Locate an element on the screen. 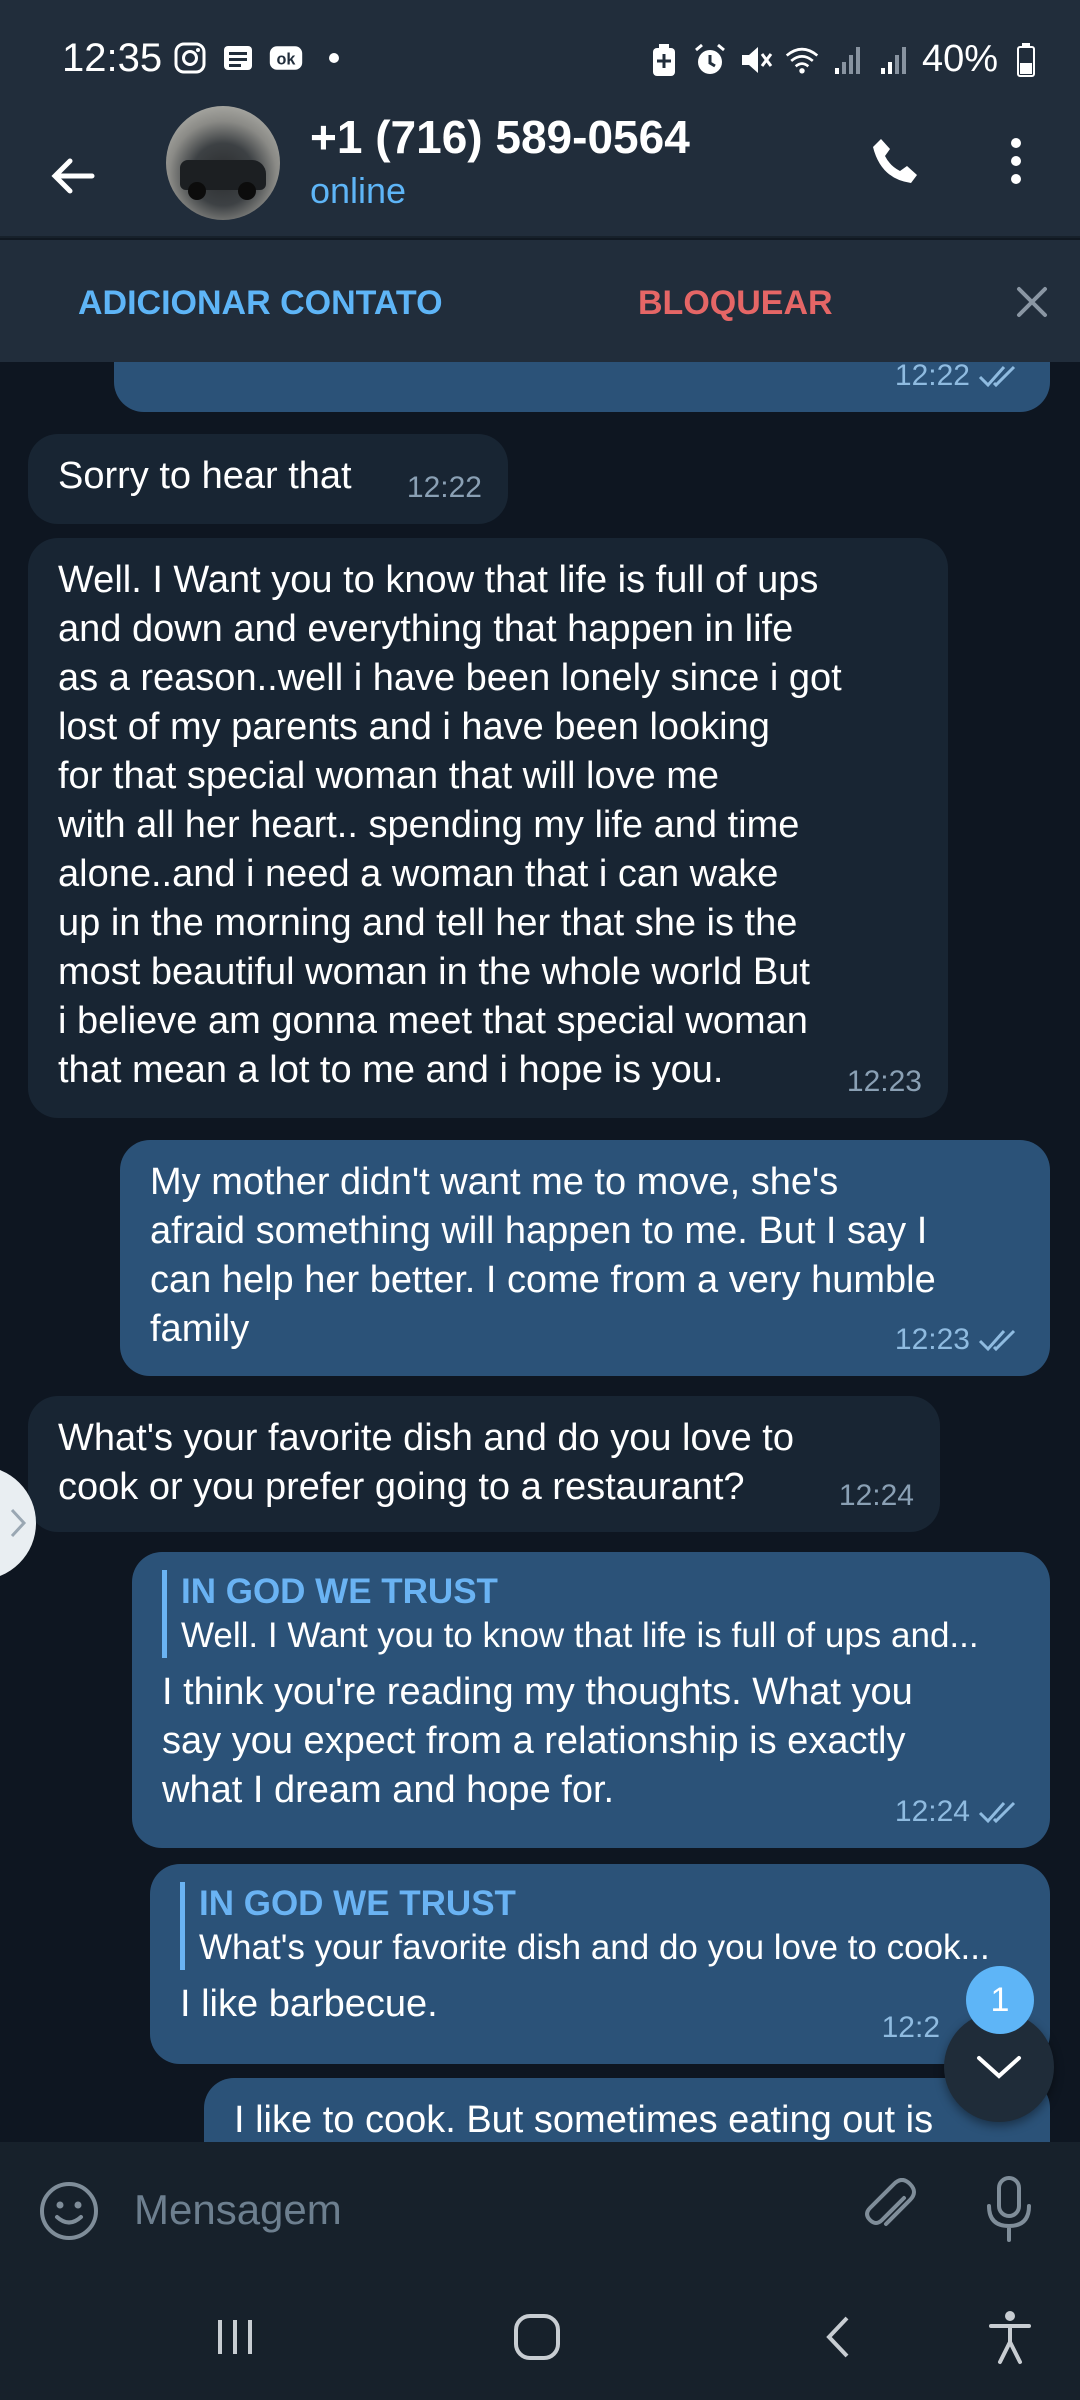 The width and height of the screenshot is (1080, 2400). more-vertical-icon is located at coordinates (1016, 161).